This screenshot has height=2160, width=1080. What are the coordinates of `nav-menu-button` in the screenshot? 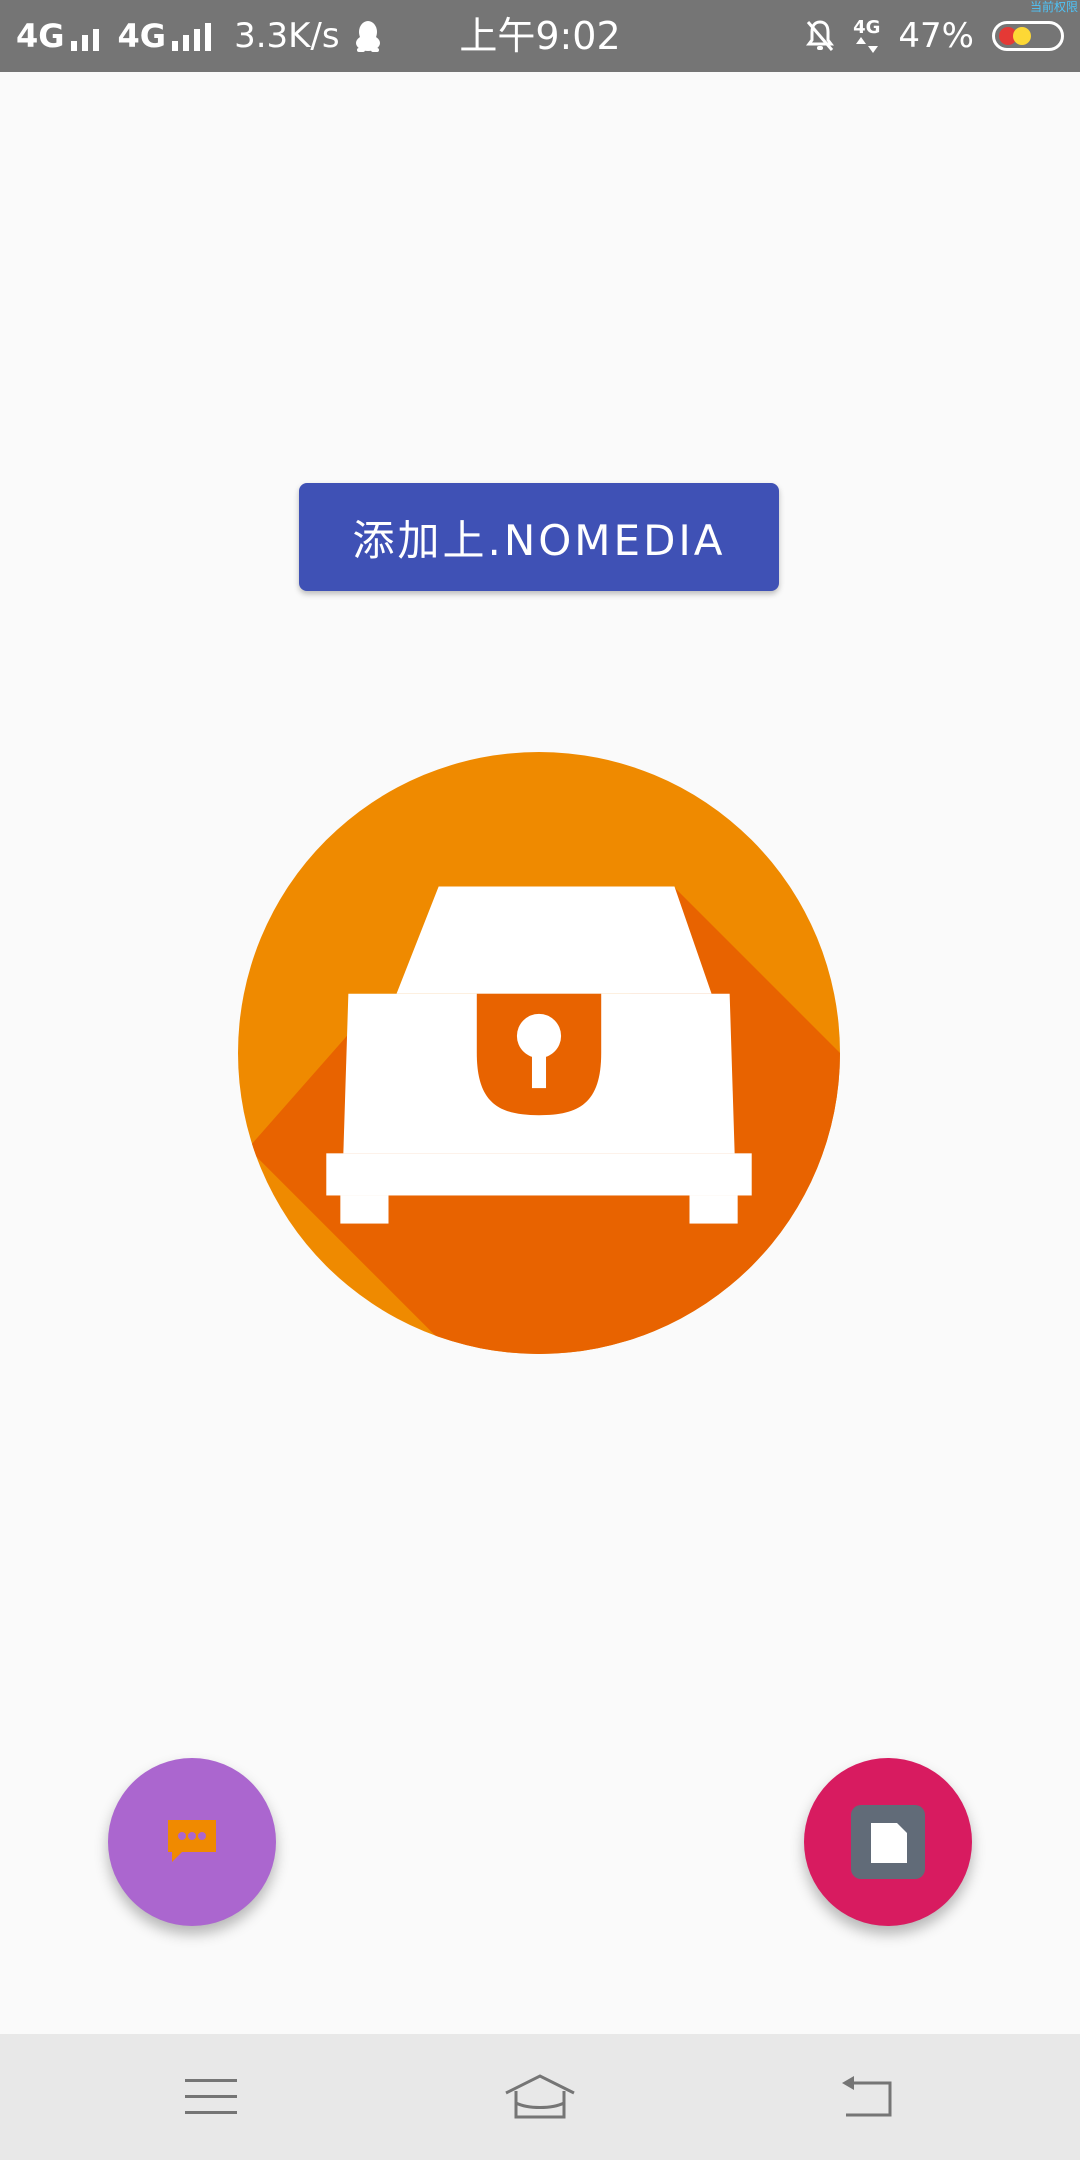 It's located at (211, 2097).